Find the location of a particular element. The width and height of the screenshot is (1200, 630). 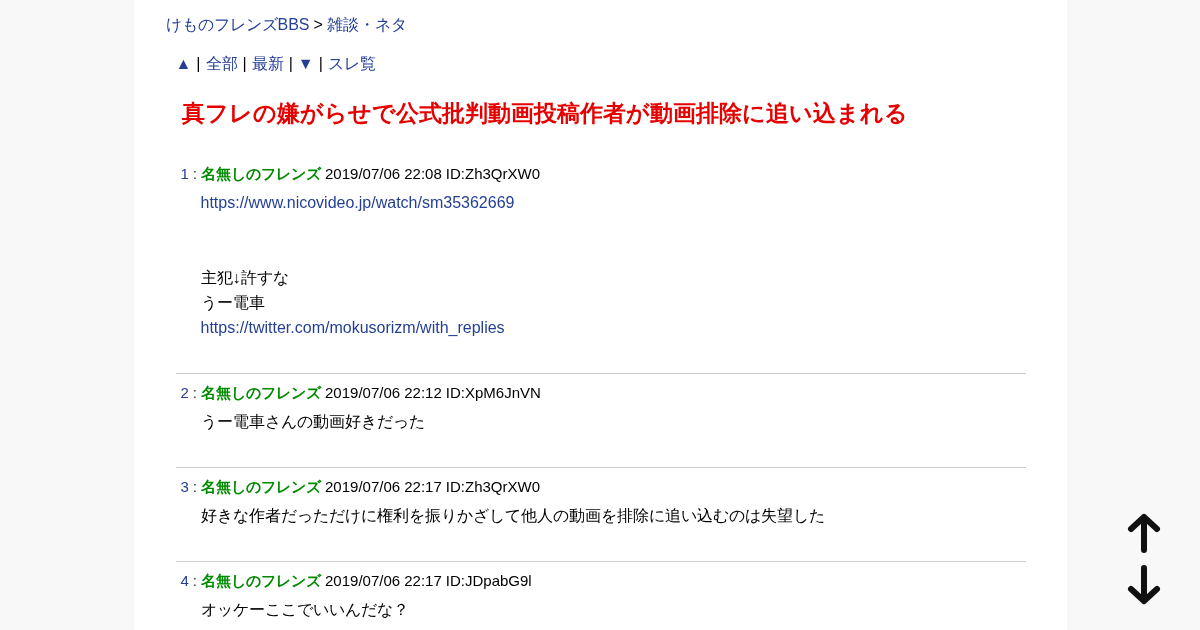

poster-id: ID:JDpabG9l is located at coordinates (488, 581).